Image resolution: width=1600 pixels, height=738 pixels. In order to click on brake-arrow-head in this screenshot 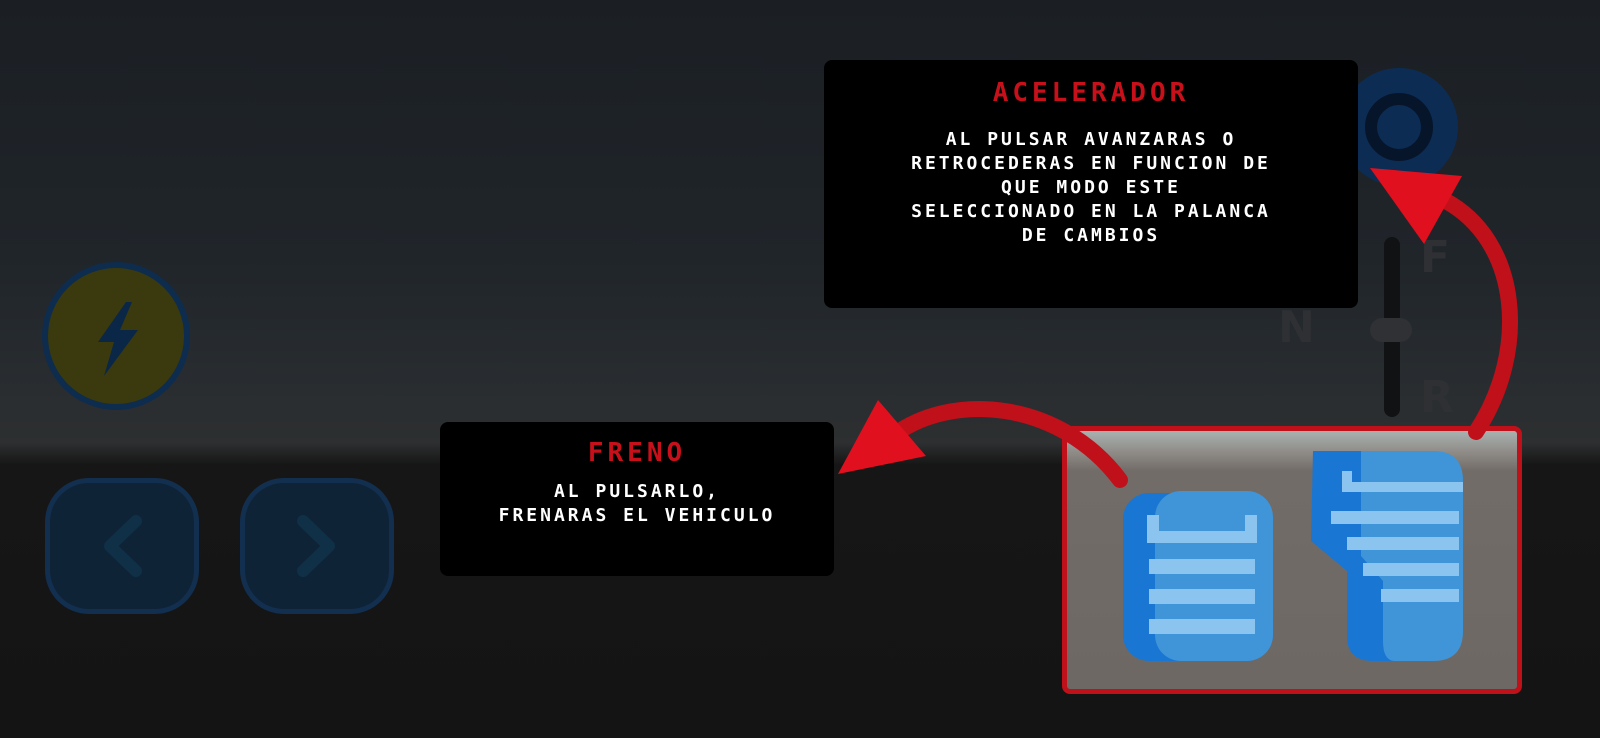, I will do `click(882, 437)`.